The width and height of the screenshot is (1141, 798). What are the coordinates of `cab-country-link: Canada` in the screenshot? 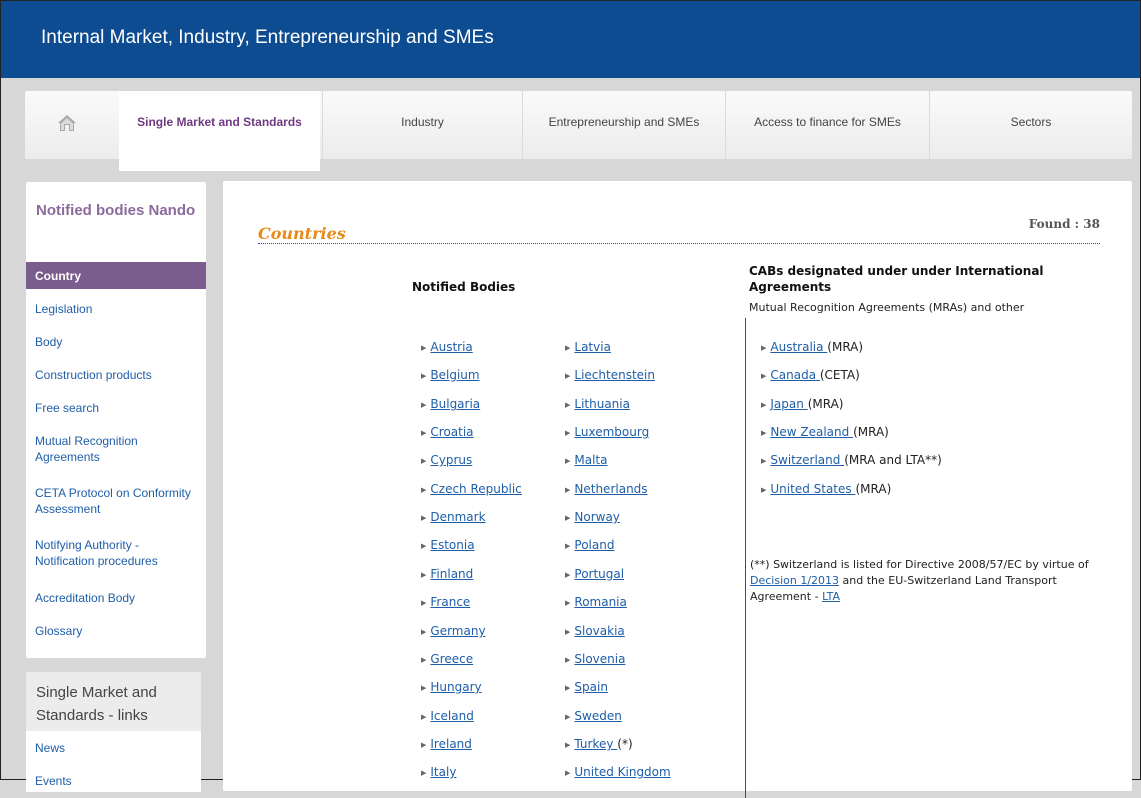 It's located at (794, 375).